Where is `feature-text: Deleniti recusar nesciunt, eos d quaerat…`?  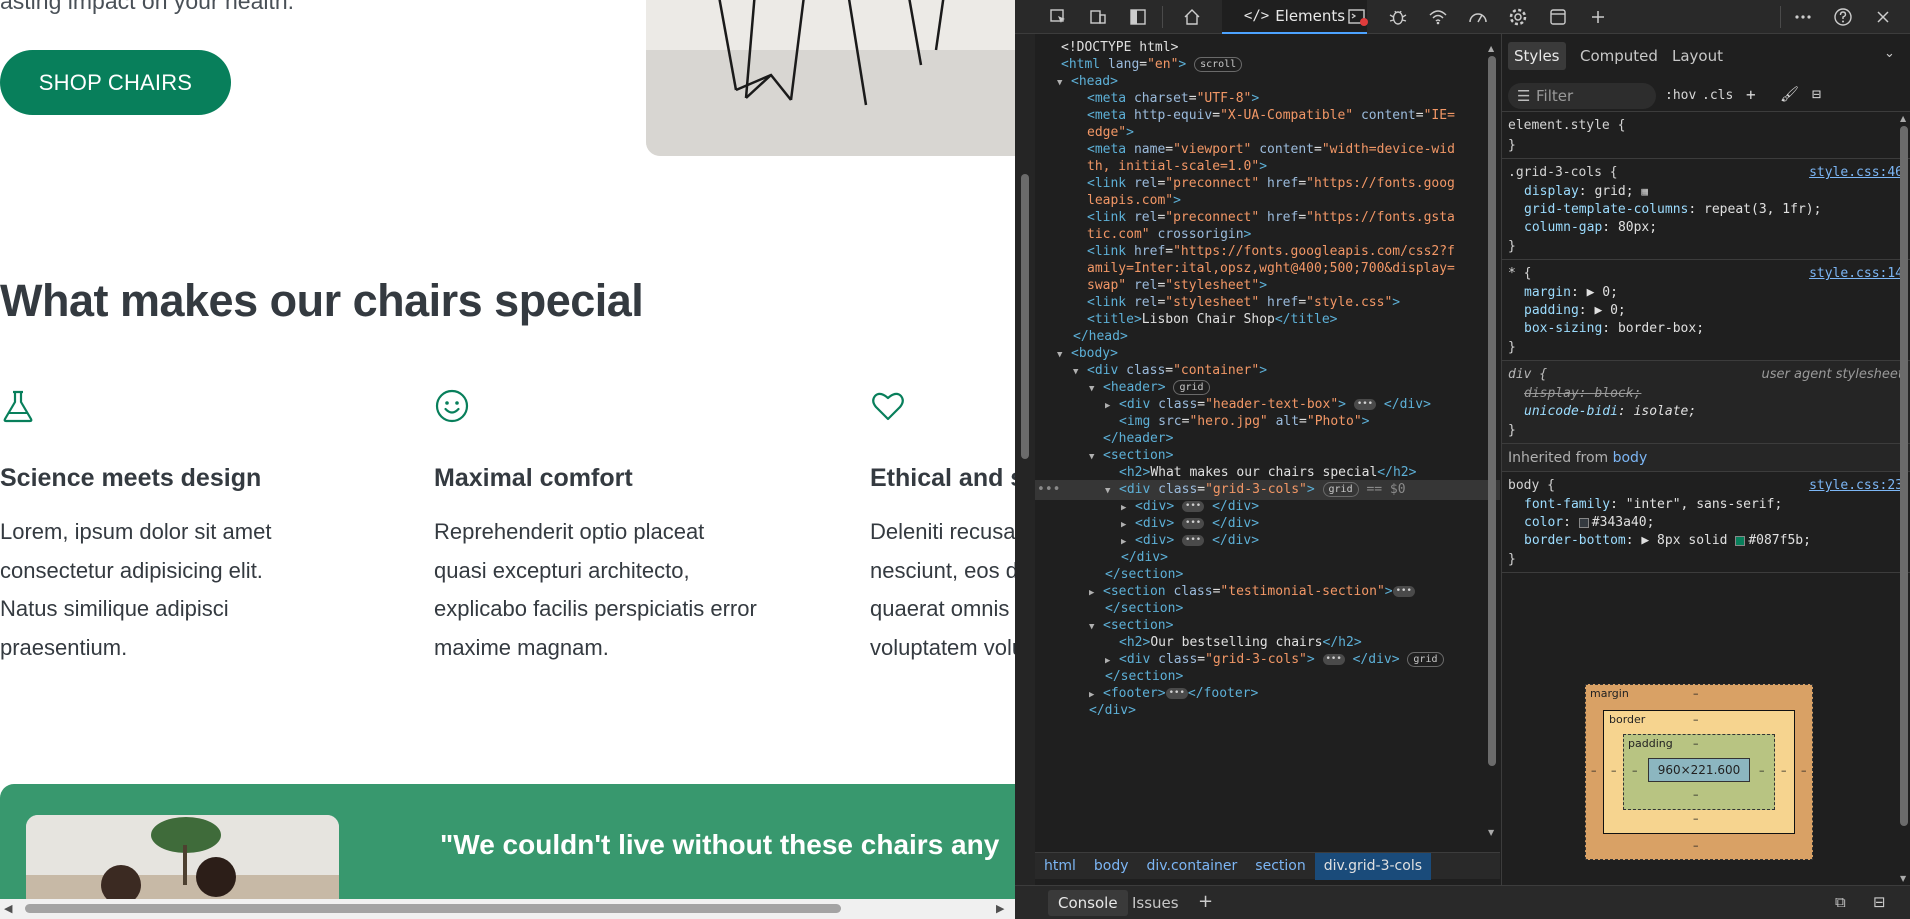 feature-text: Deleniti recusar nesciunt, eos d quaerat… is located at coordinates (942, 589).